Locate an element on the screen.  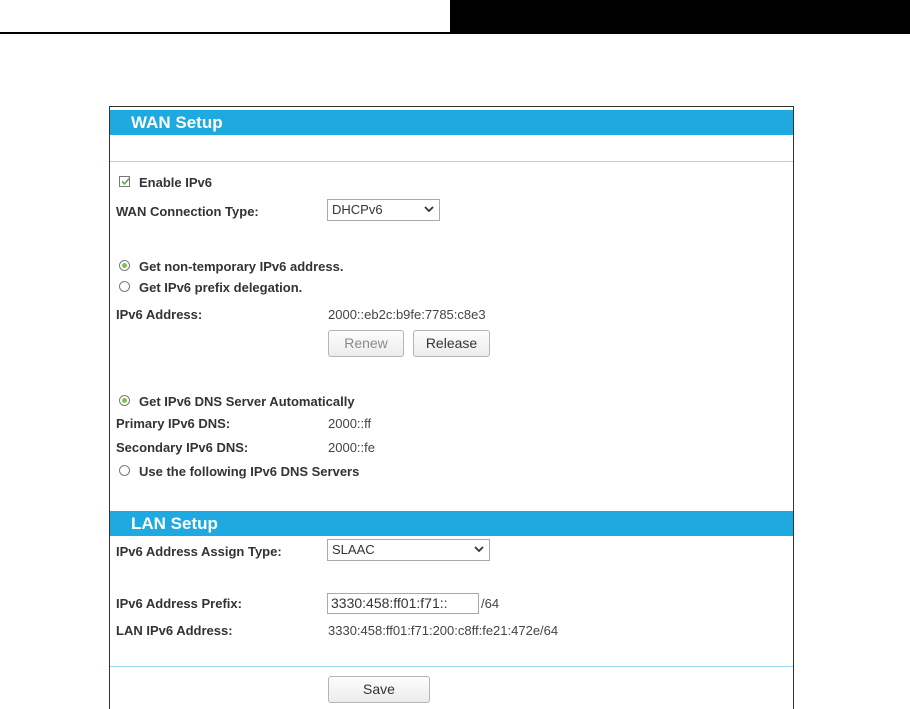
secondary-dns-label: Secondary IPv6 DNS: is located at coordinates (182, 447).